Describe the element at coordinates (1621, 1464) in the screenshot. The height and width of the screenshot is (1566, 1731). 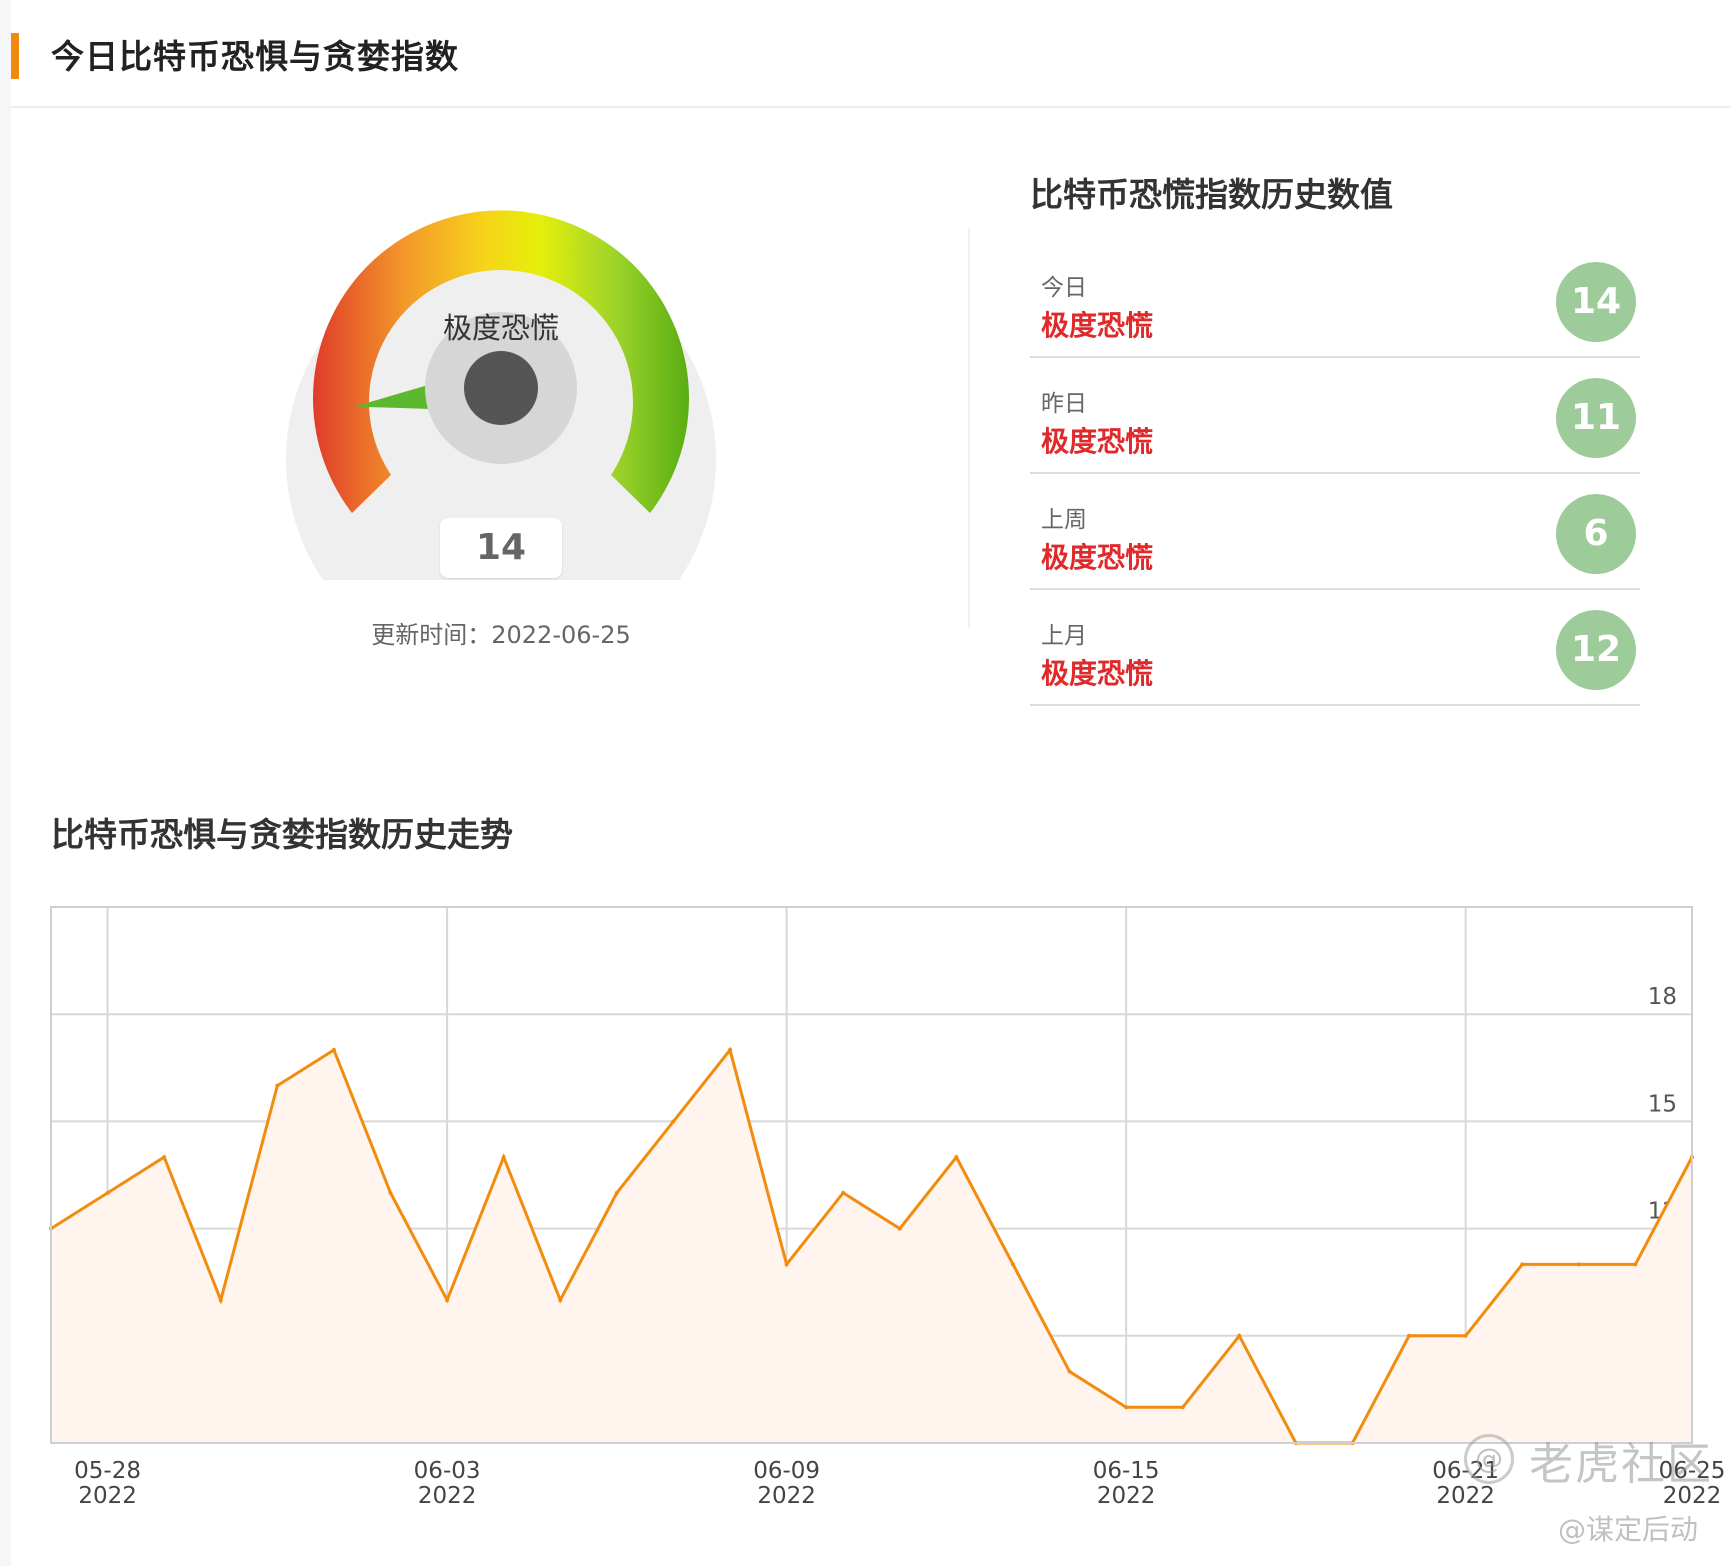
I see `watermark-name: 老虎社区` at that location.